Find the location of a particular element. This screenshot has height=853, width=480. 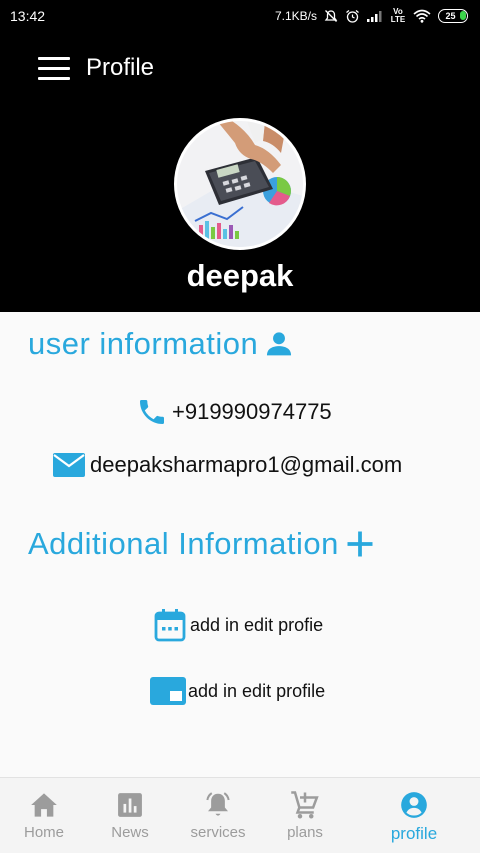

battery-icon: 25 is located at coordinates (453, 16).